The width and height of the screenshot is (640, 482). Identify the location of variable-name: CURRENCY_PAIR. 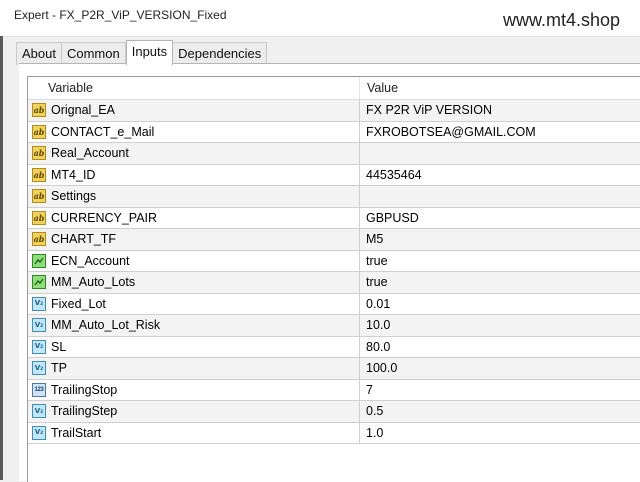
(104, 217).